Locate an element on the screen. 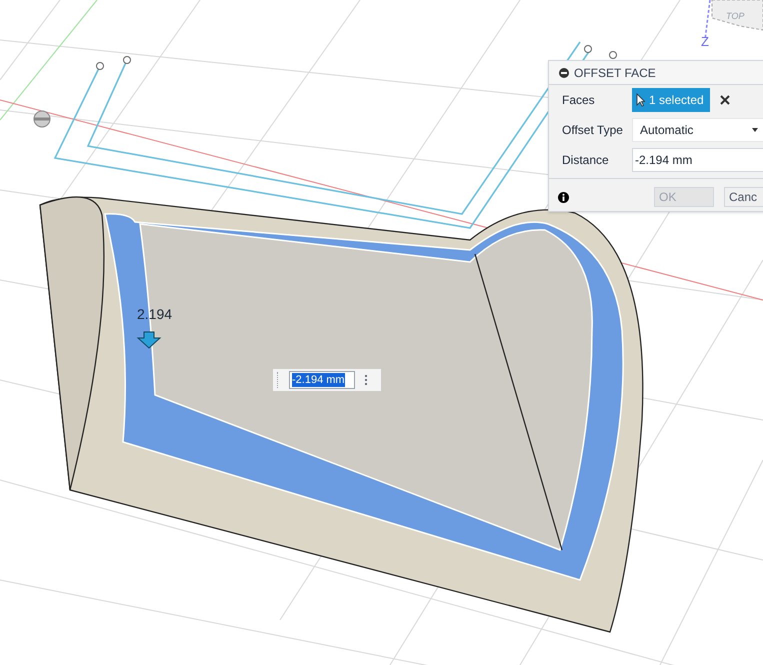 This screenshot has height=665, width=763. axis-label: Z is located at coordinates (705, 42).